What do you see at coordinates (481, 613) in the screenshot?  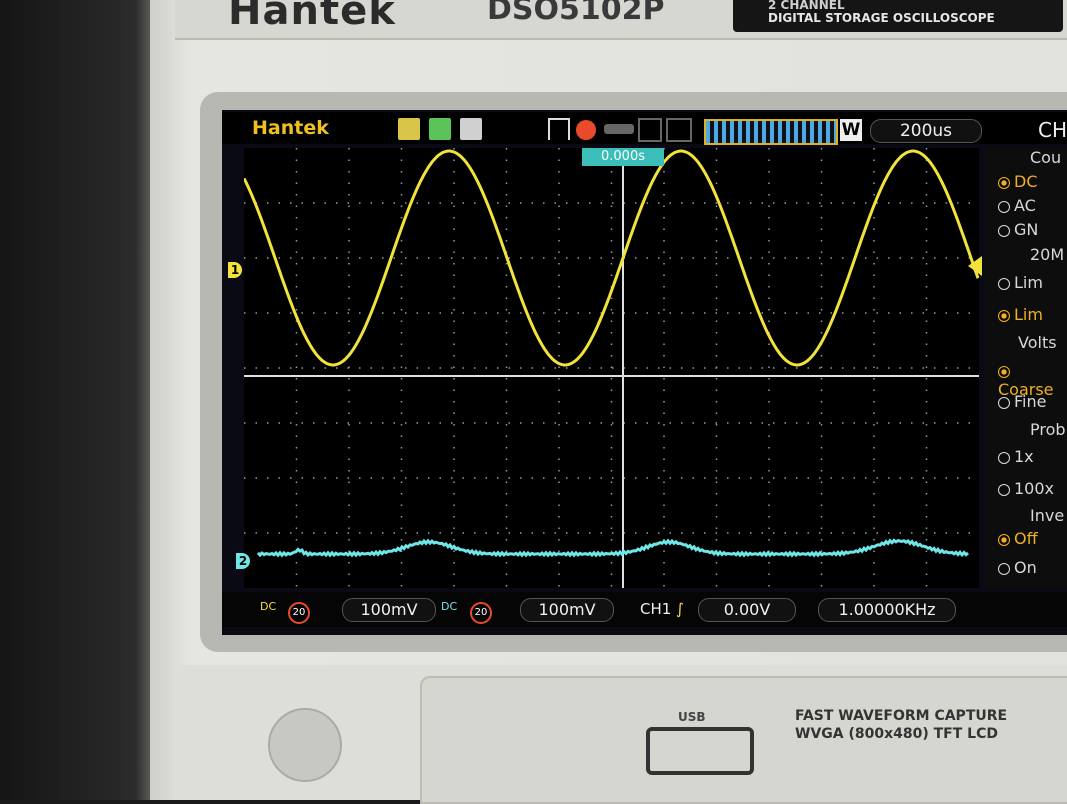 I see `ch2-bw-limit-icon: 20` at bounding box center [481, 613].